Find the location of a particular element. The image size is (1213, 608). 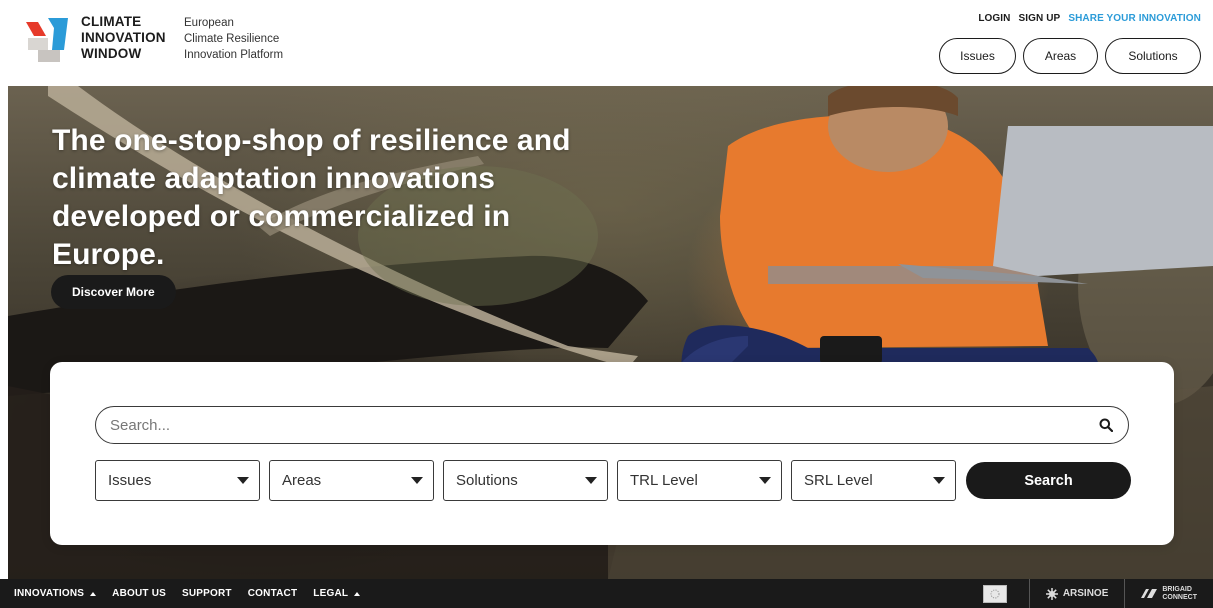

login-link: LOGIN is located at coordinates (994, 18).